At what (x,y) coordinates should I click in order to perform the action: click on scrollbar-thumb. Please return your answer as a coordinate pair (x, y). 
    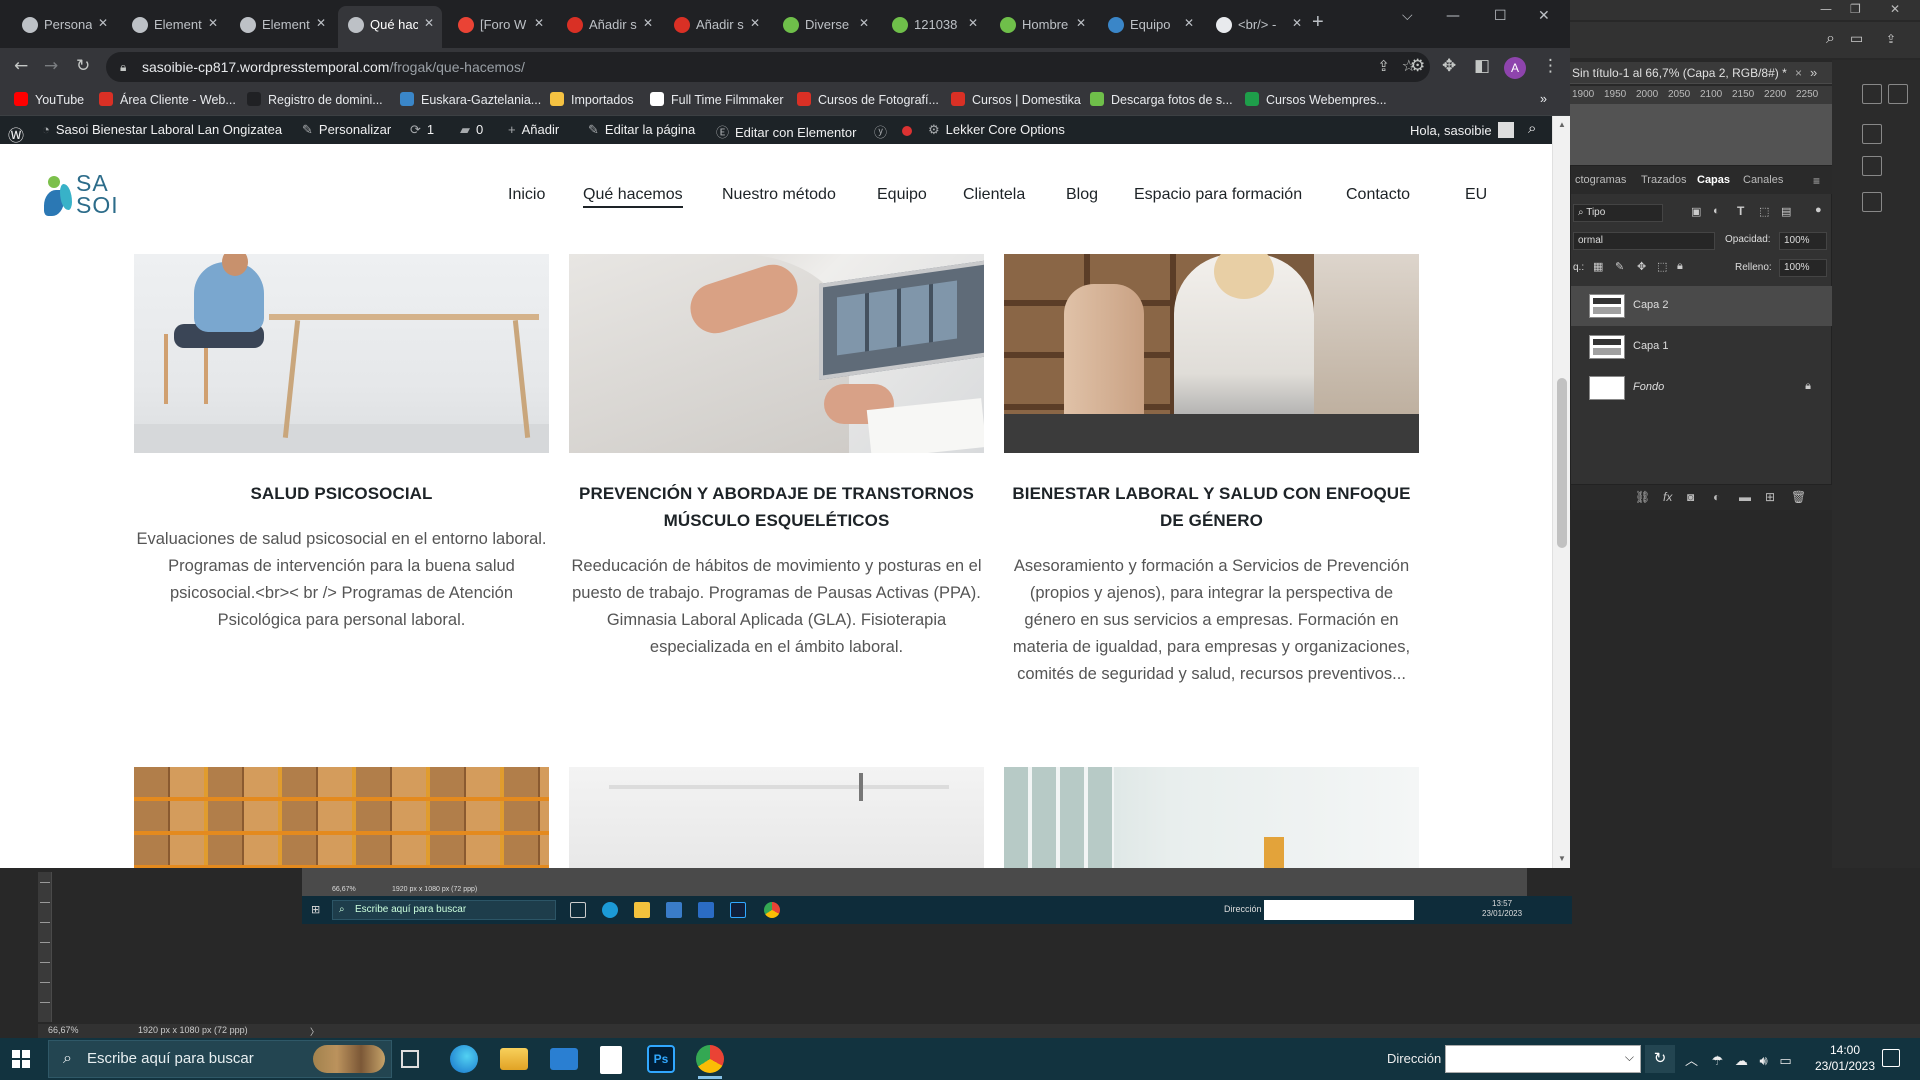
    Looking at the image, I should click on (1562, 463).